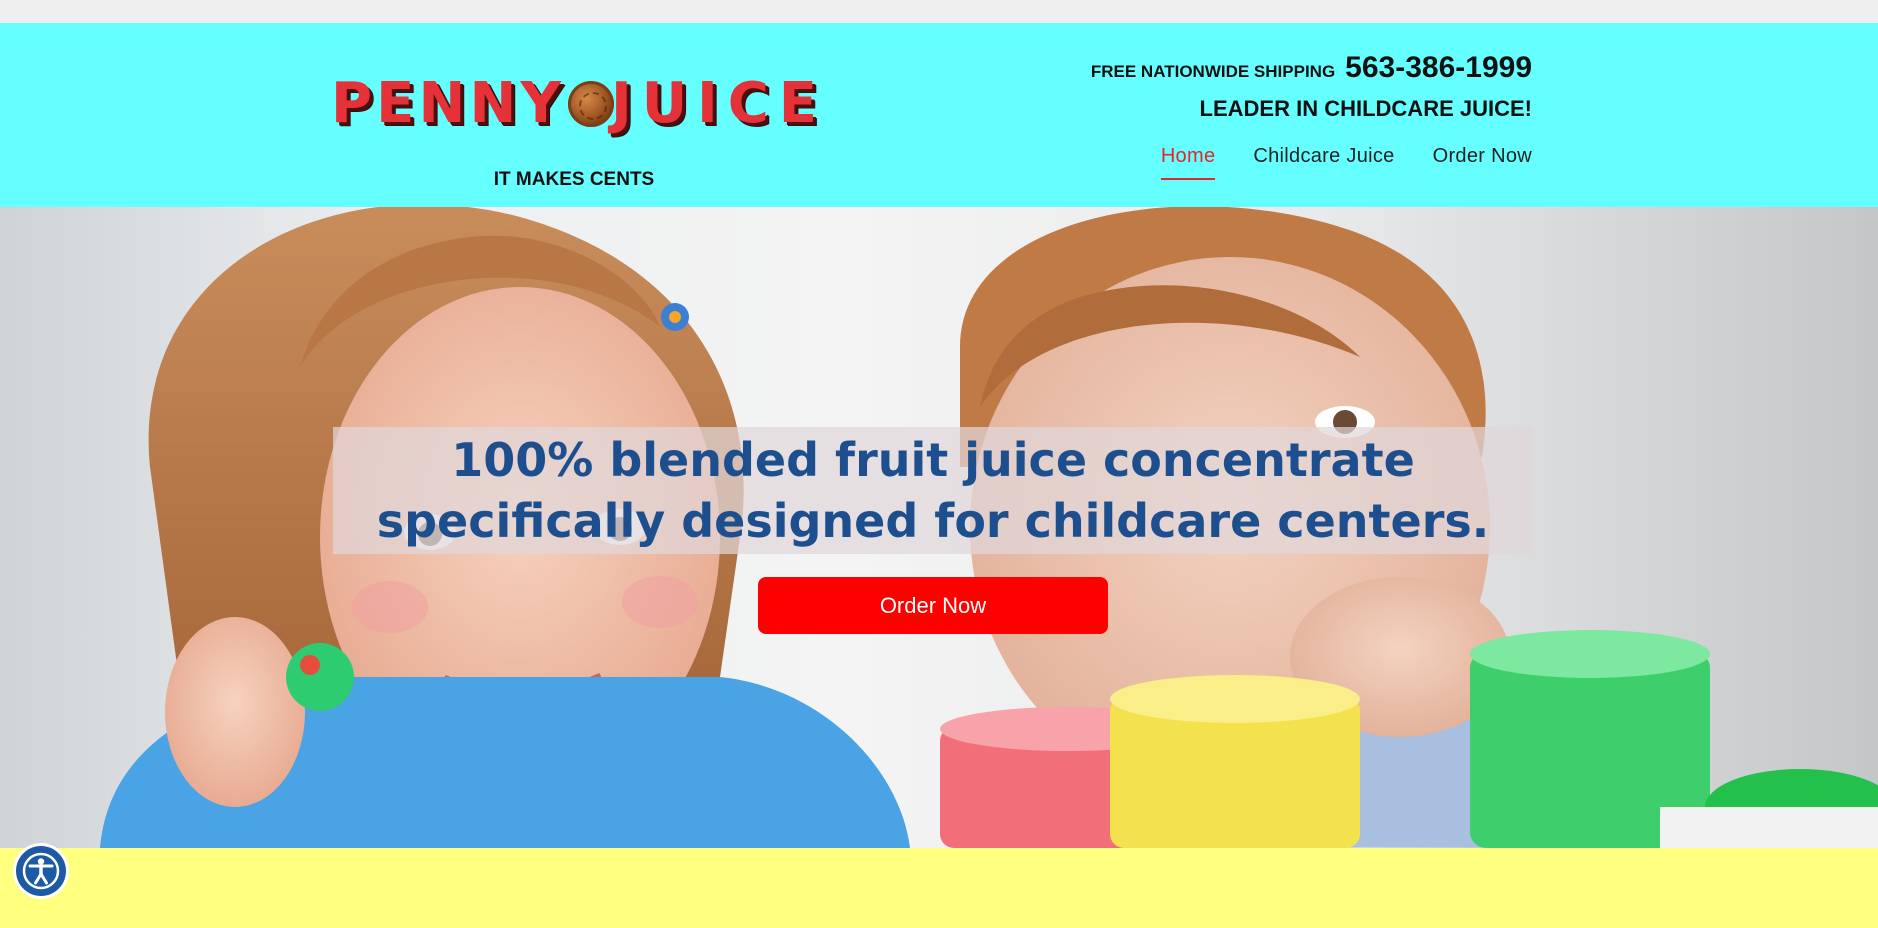 This screenshot has width=1878, height=928. I want to click on nav-item-home: Home, so click(1188, 162).